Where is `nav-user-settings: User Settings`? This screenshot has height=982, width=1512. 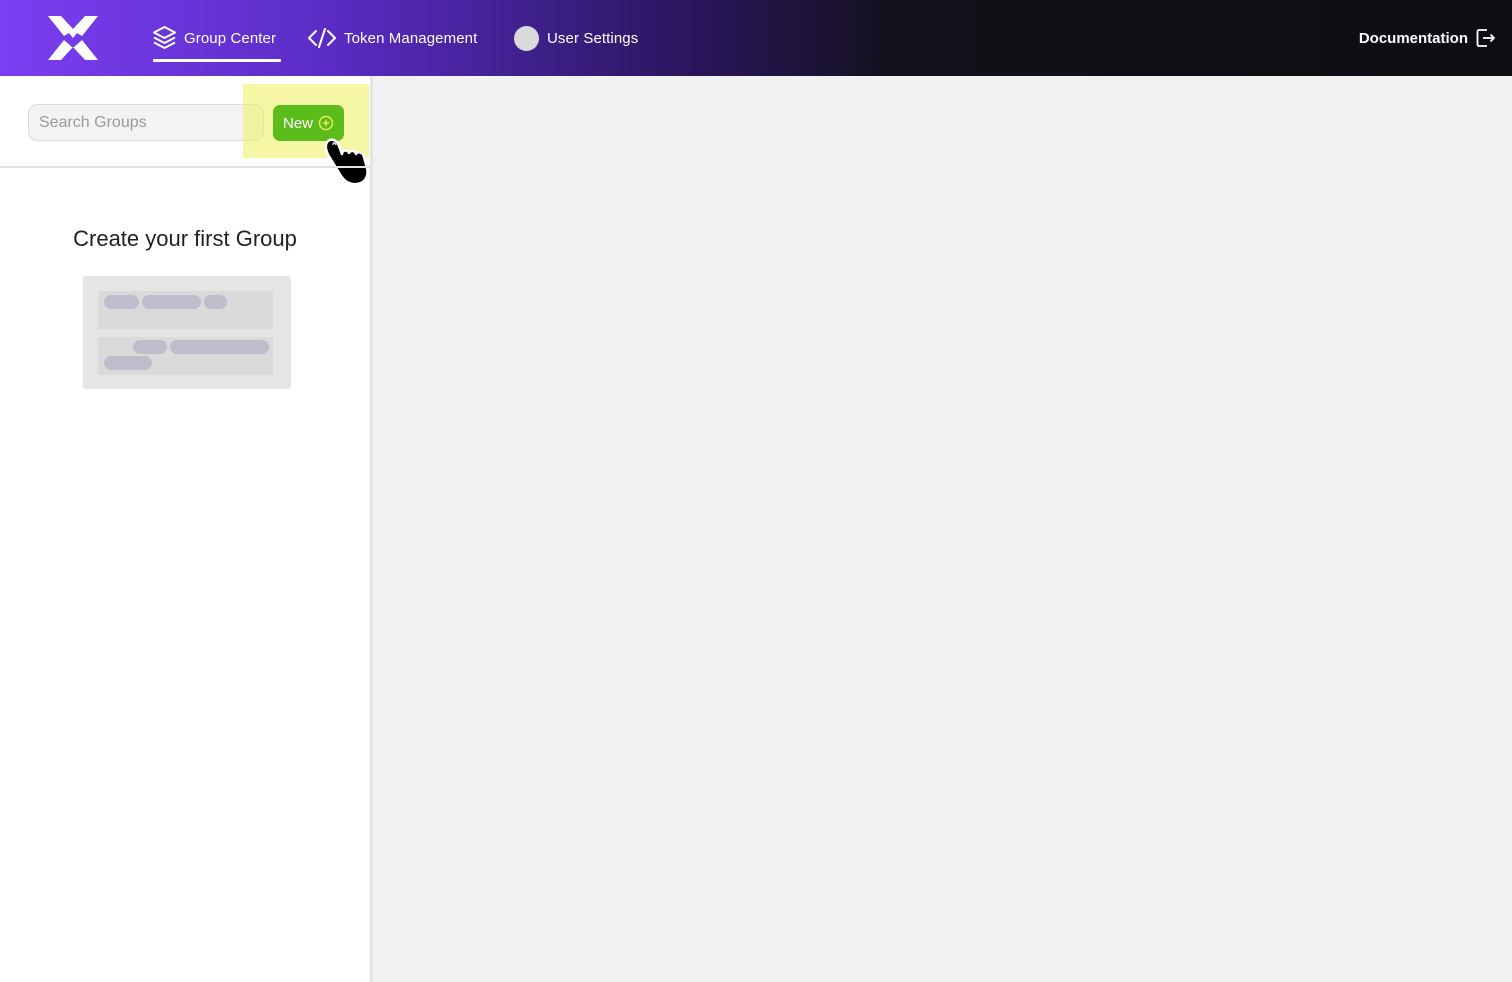
nav-user-settings: User Settings is located at coordinates (576, 38).